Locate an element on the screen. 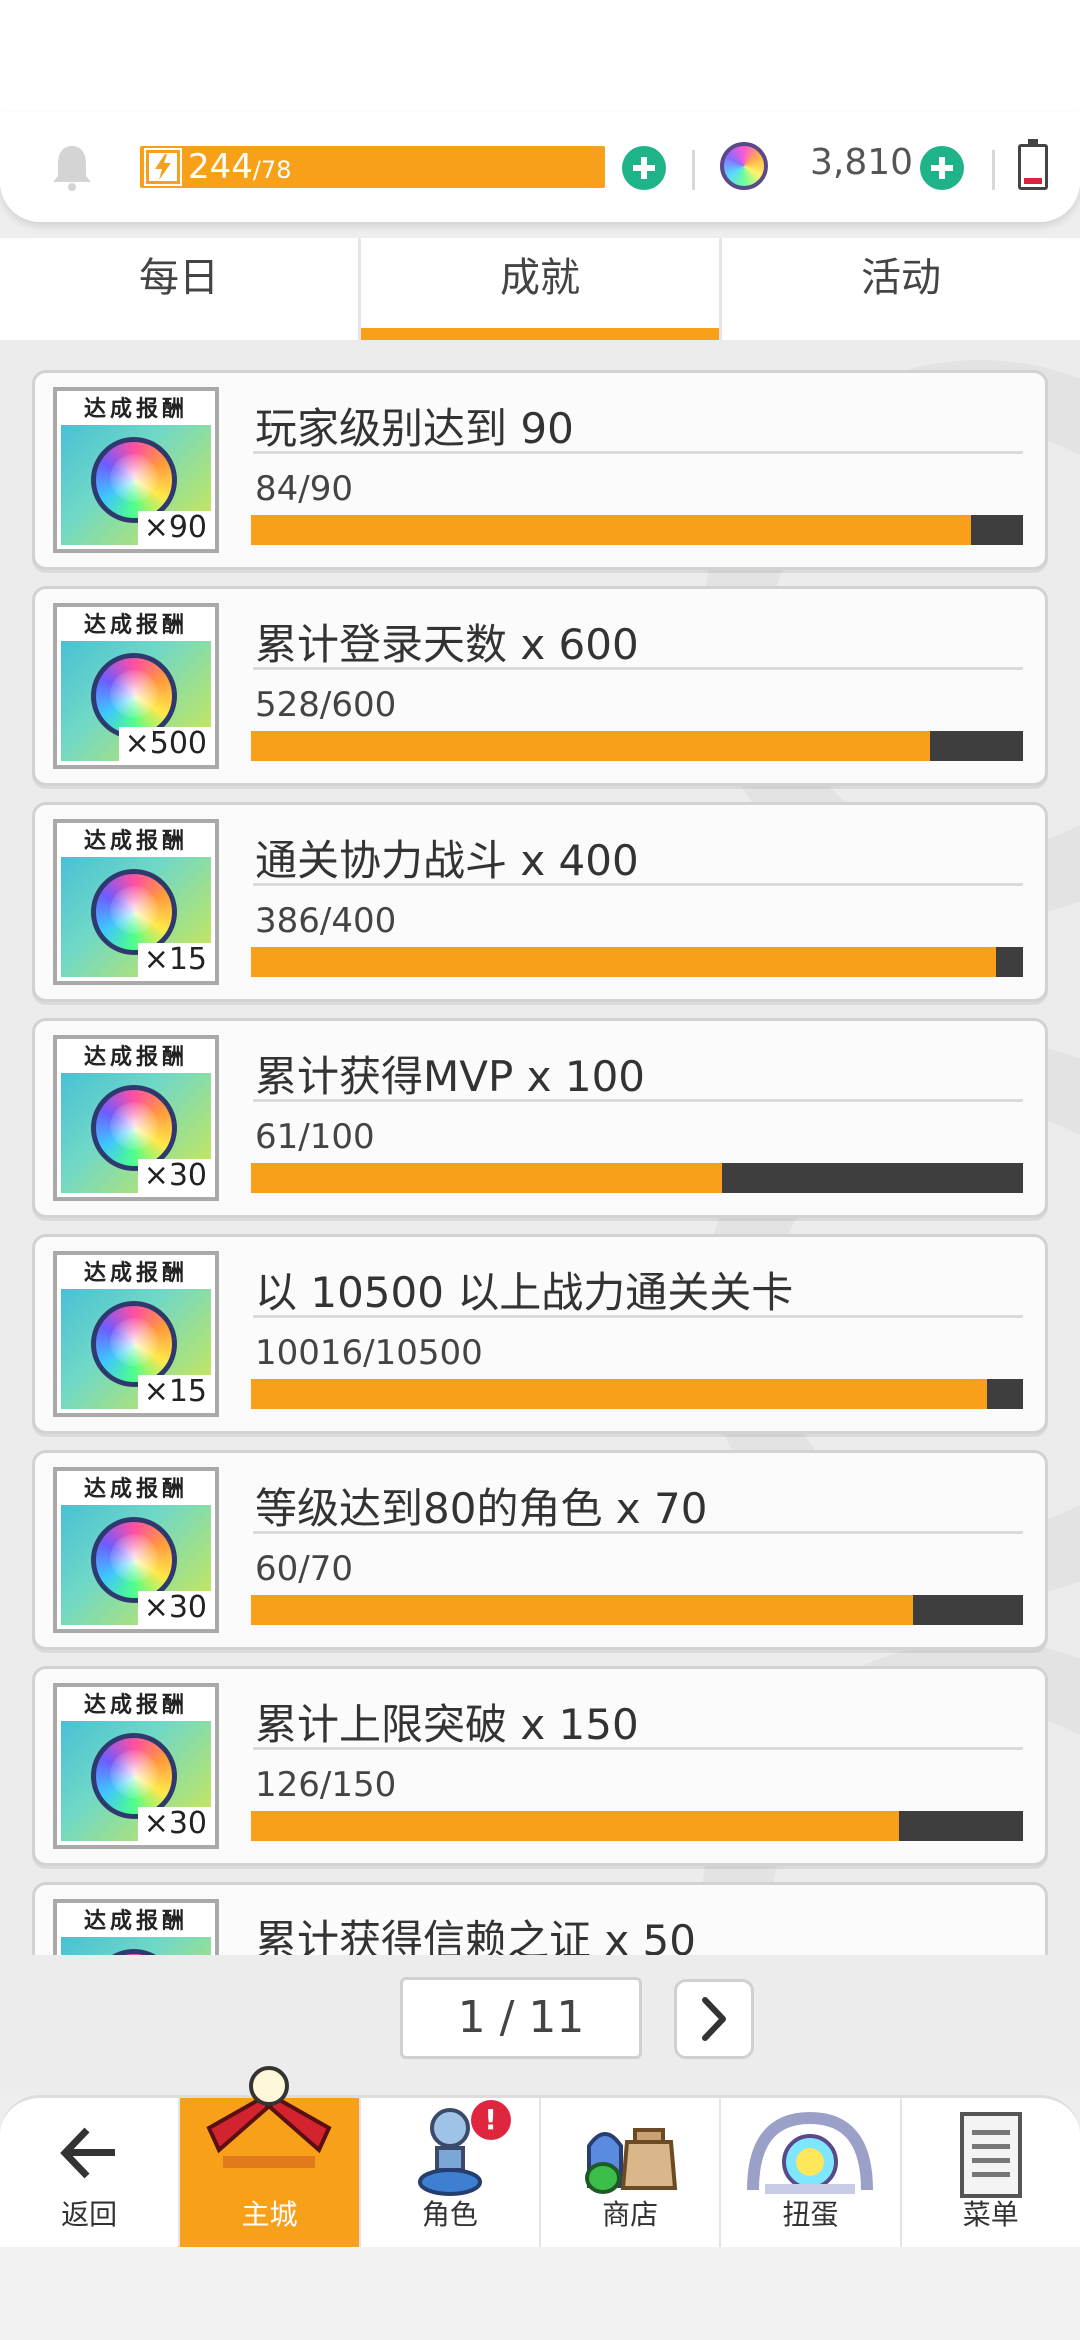 The height and width of the screenshot is (2340, 1080). add-gem-button is located at coordinates (942, 168).